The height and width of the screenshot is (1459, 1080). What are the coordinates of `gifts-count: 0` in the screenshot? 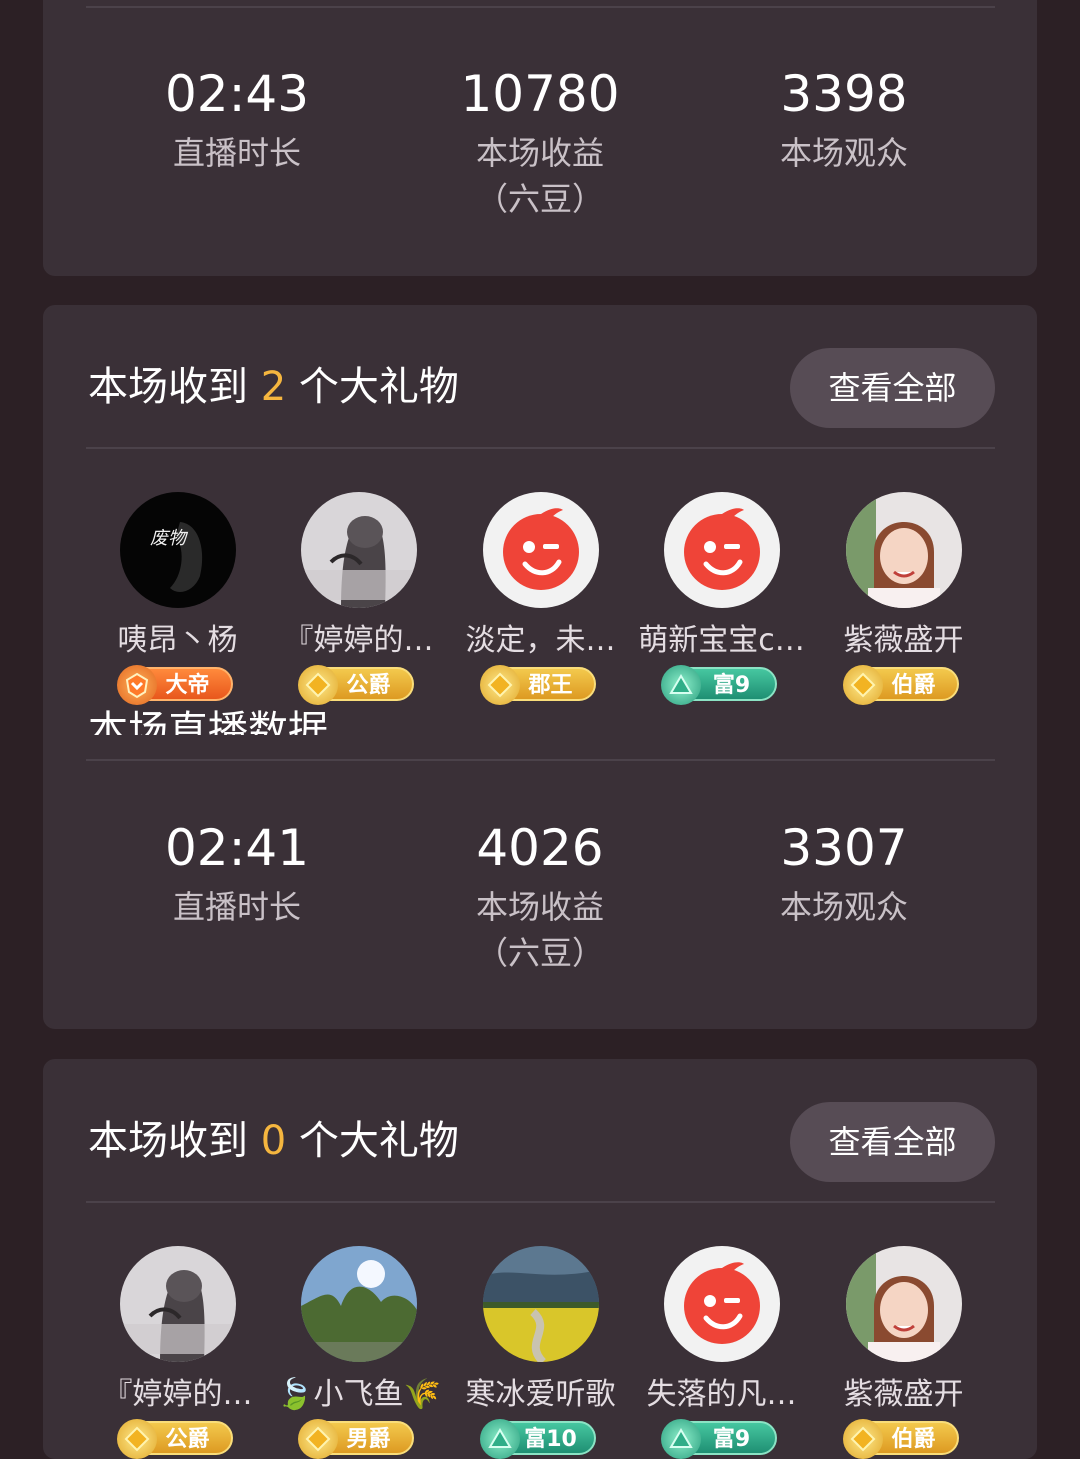 It's located at (273, 1141).